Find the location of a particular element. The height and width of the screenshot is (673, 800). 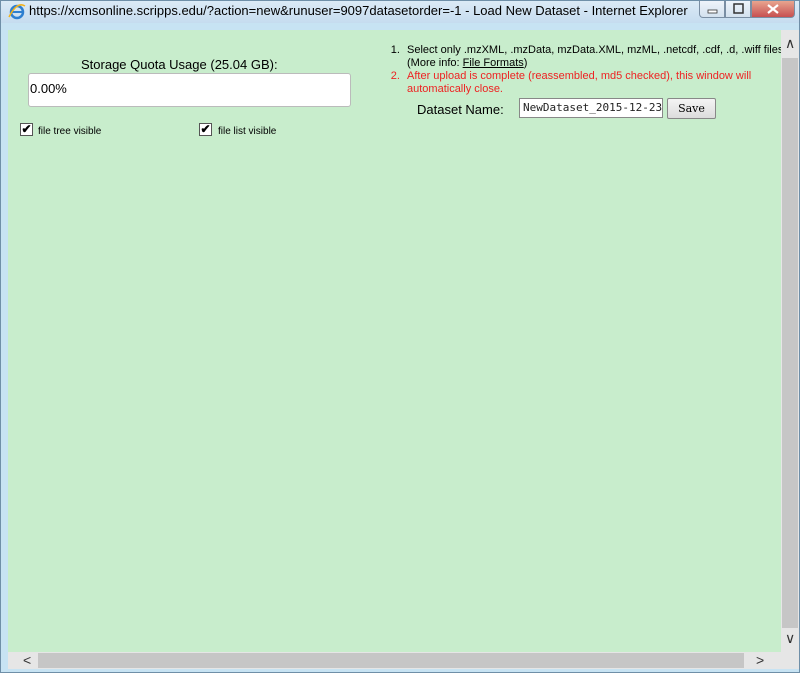

save-button: Save is located at coordinates (691, 108).